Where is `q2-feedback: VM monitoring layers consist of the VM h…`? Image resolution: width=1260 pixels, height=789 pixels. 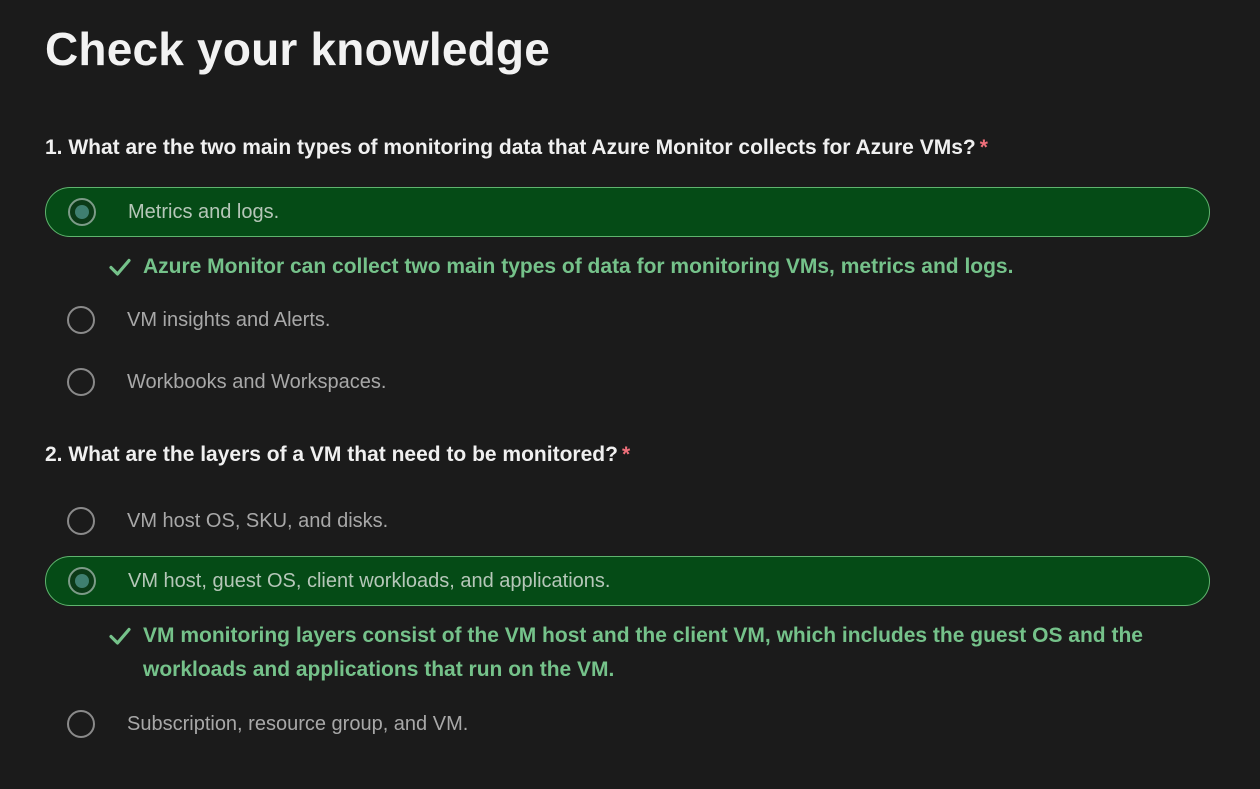 q2-feedback: VM monitoring layers consist of the VM h… is located at coordinates (629, 653).